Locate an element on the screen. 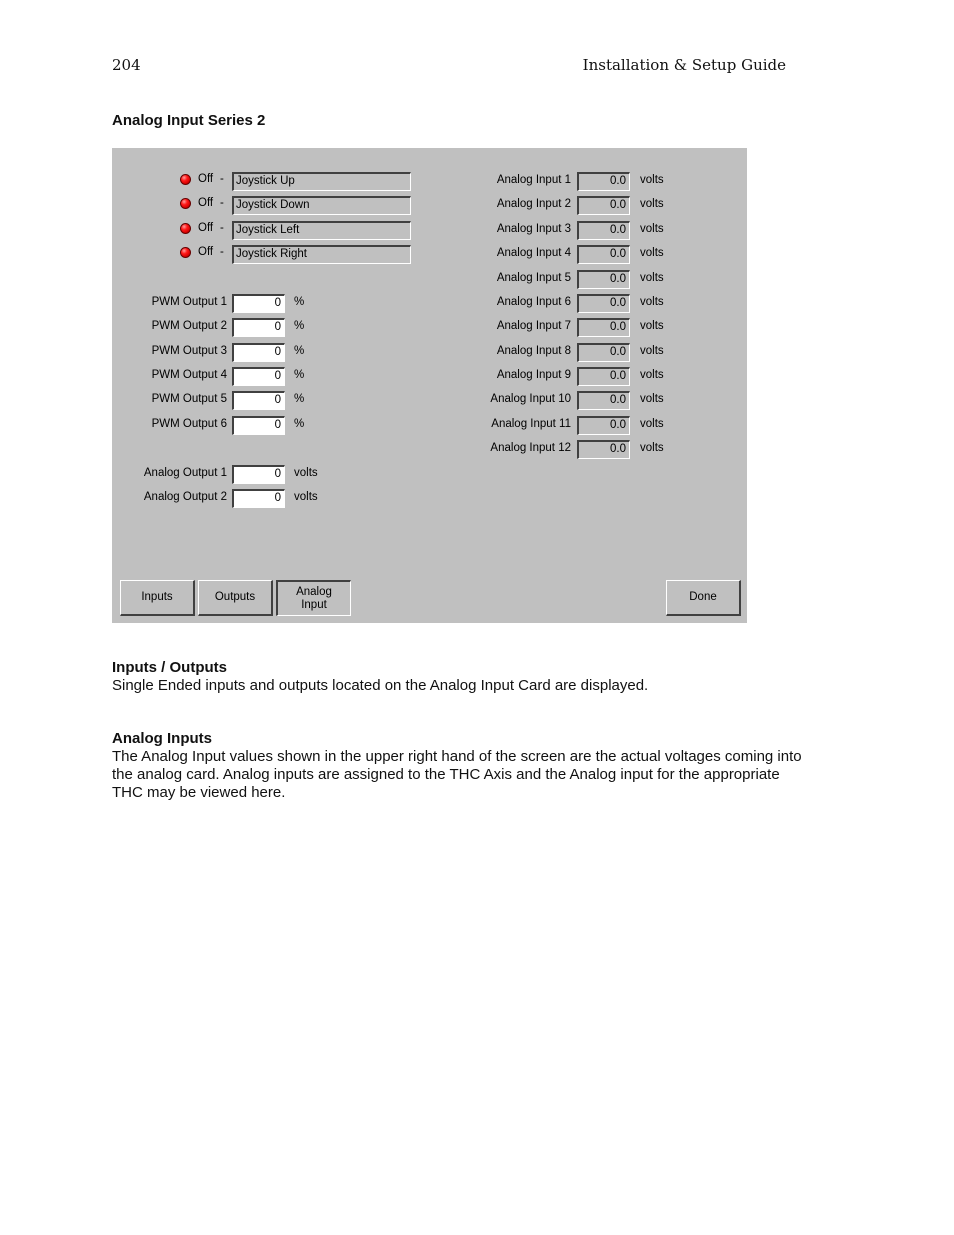  page-number: 204 is located at coordinates (126, 65).